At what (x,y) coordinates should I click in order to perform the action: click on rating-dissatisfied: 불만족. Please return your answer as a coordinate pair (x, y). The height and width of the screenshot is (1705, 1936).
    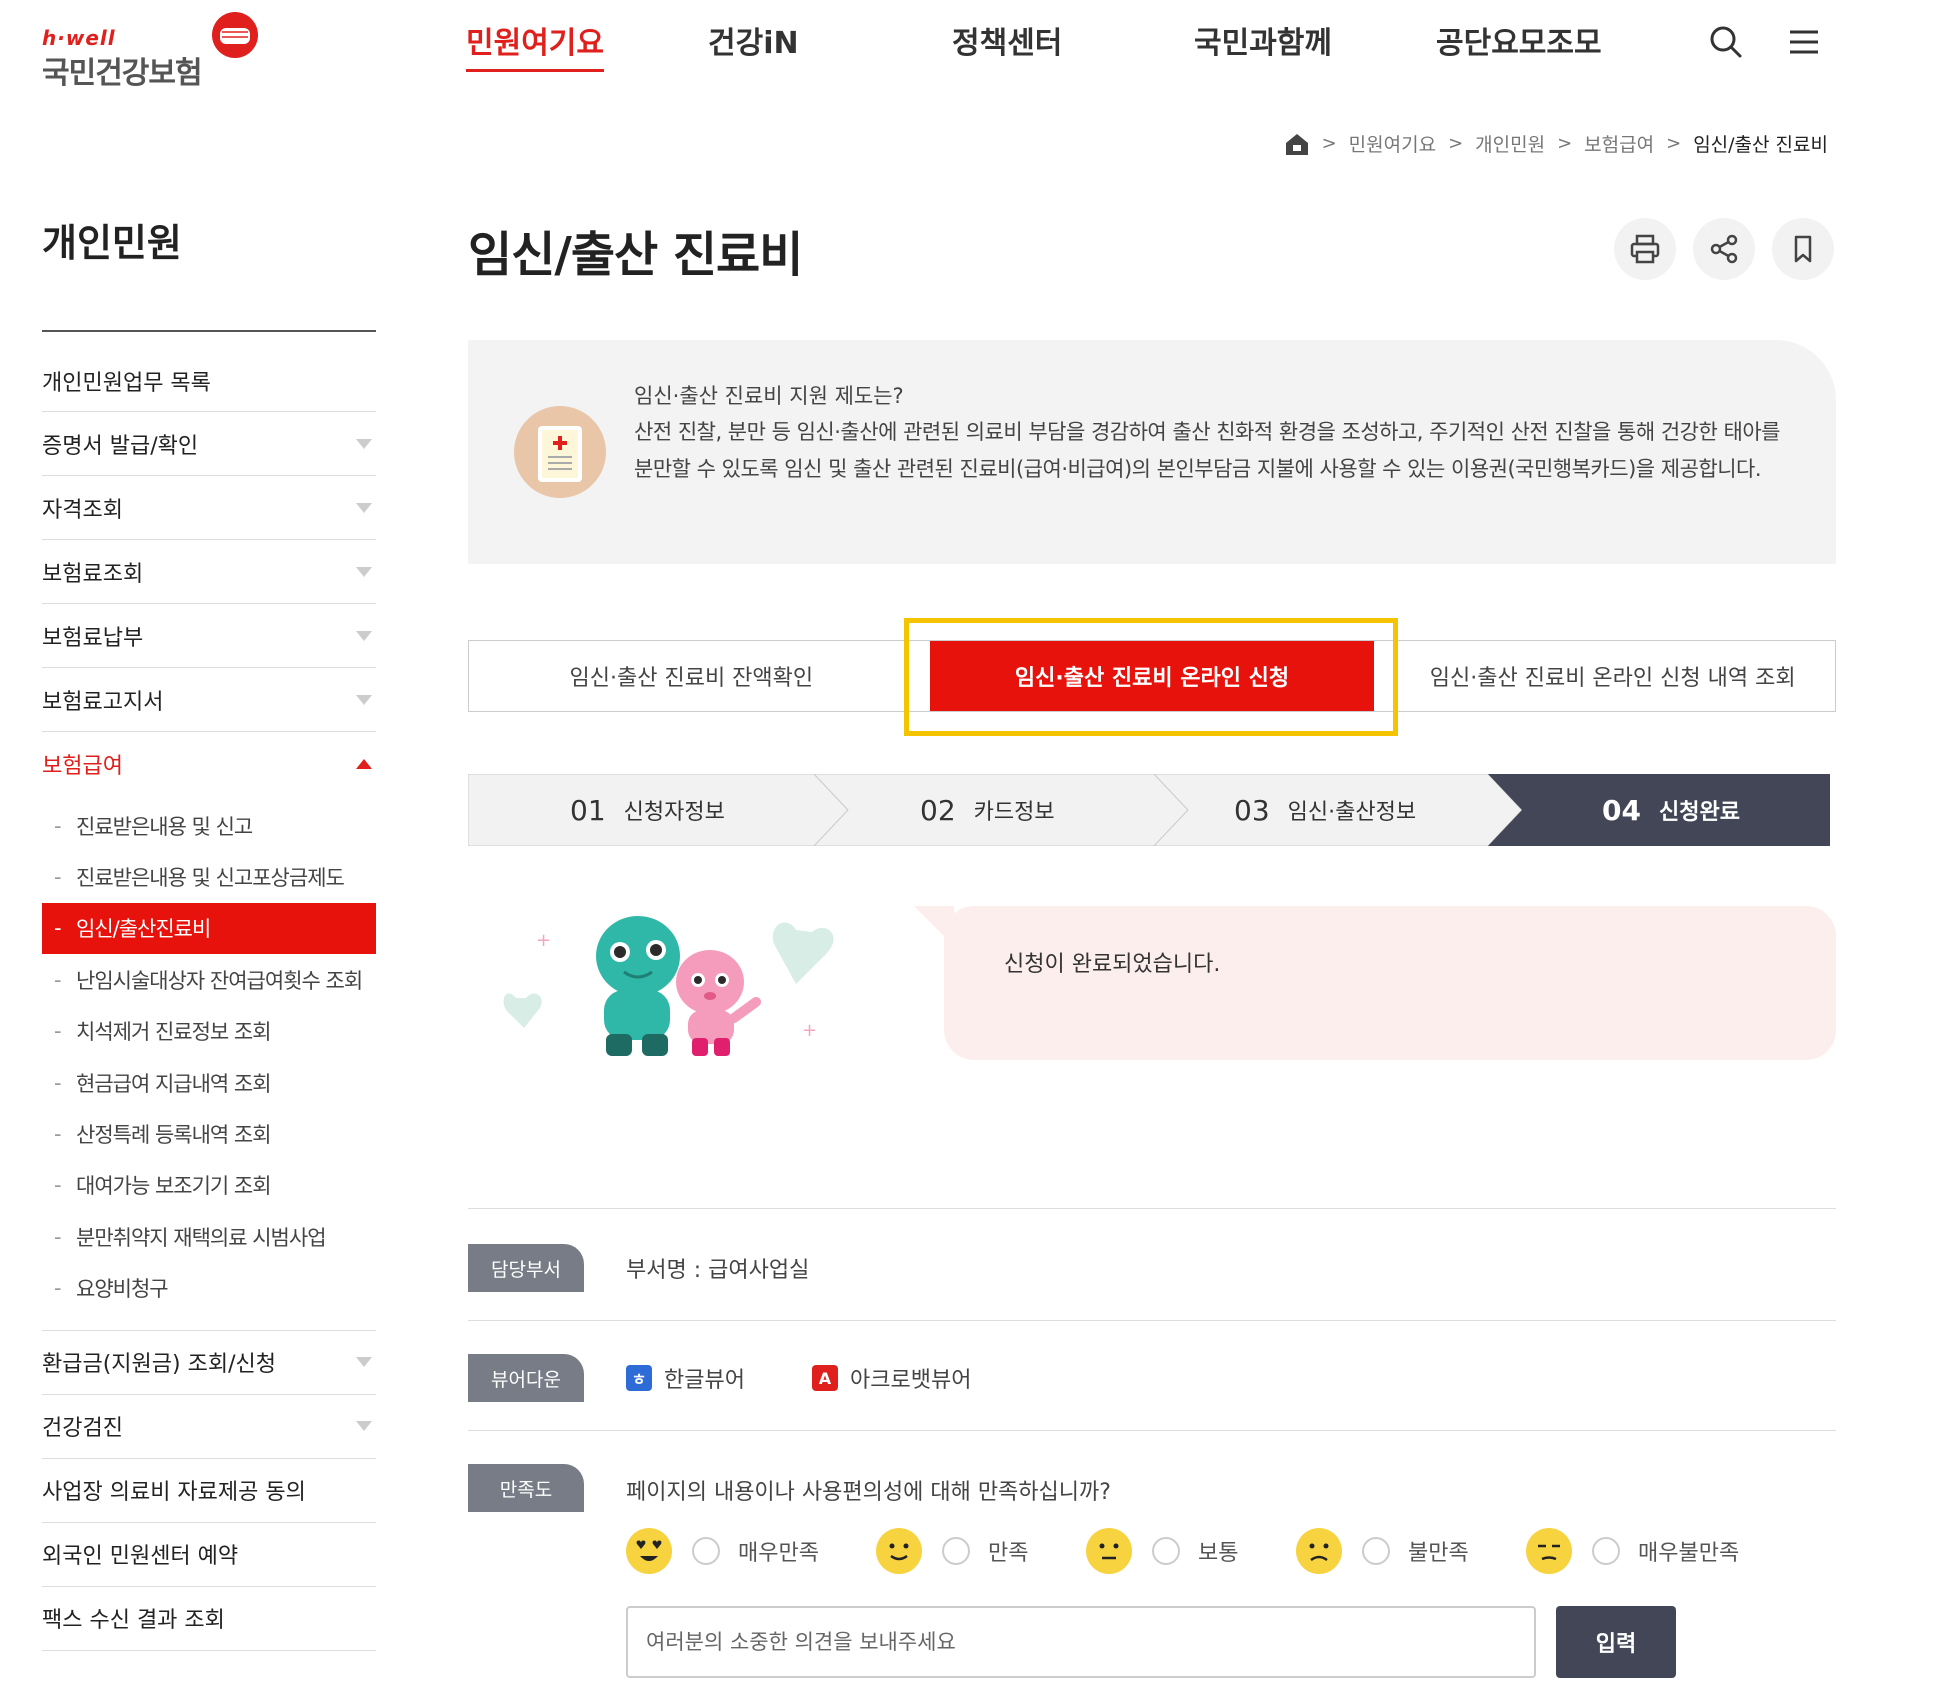
    Looking at the image, I should click on (1382, 1551).